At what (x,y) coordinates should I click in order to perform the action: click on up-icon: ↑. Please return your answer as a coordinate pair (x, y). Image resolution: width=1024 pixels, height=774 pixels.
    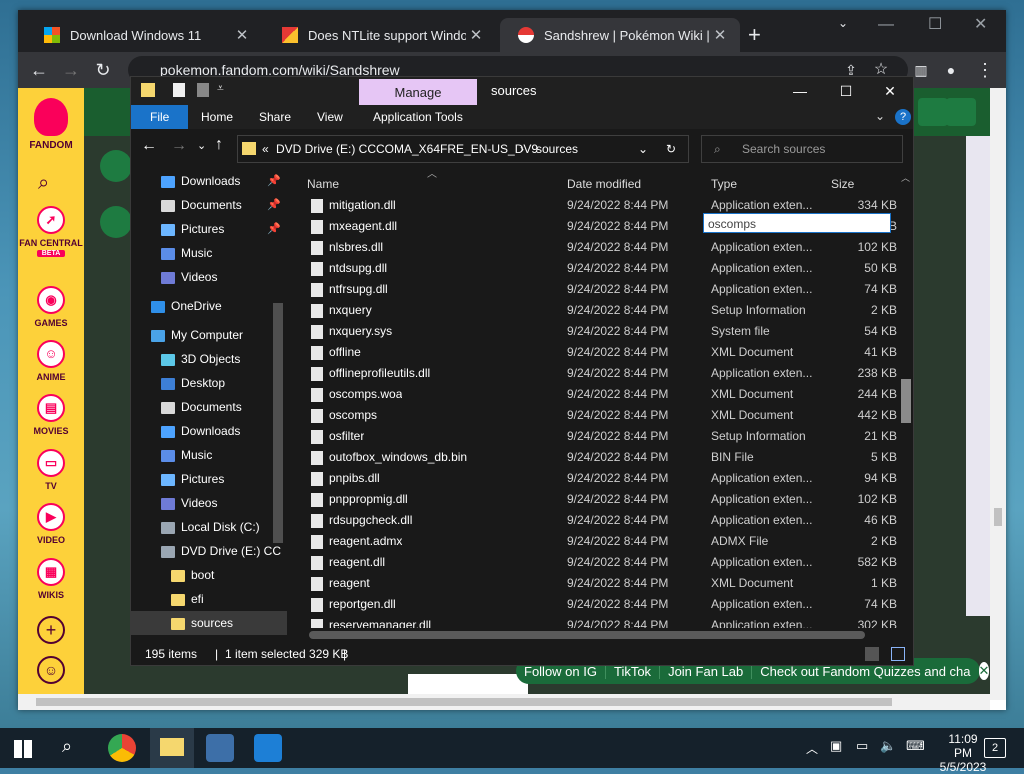
    Looking at the image, I should click on (219, 145).